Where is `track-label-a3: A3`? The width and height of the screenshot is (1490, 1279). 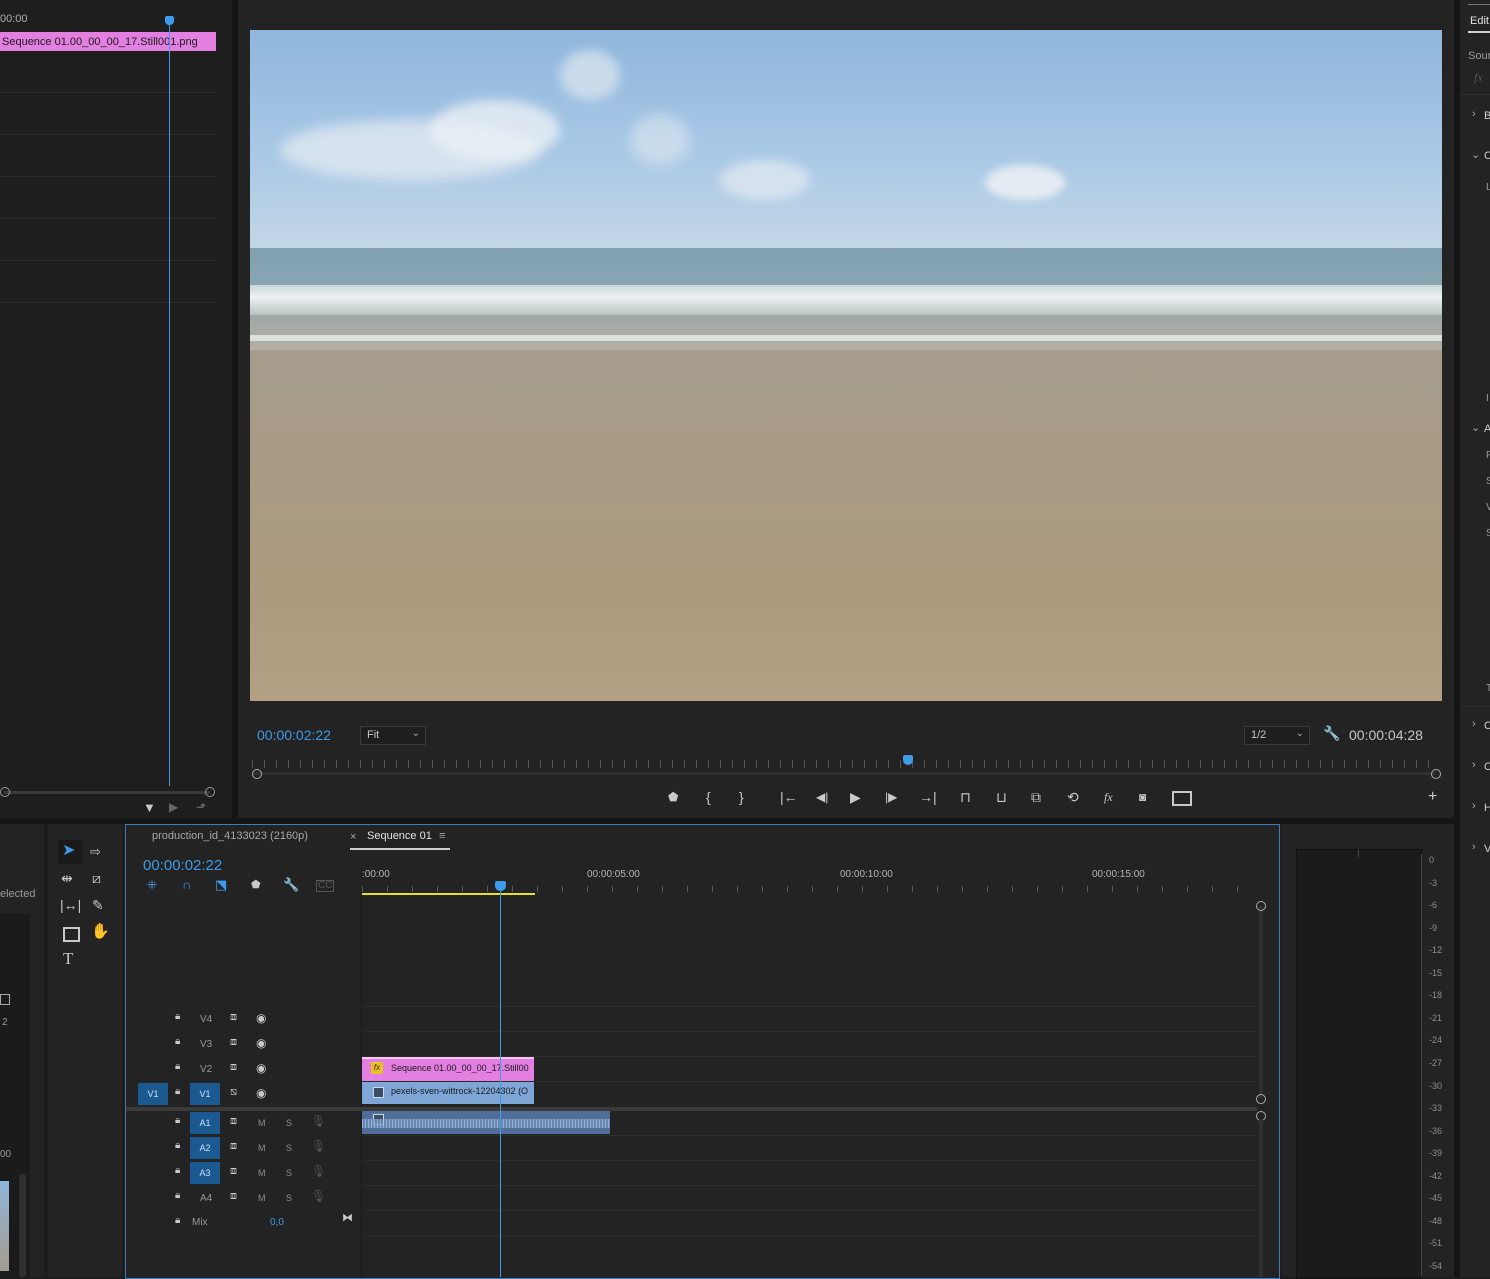 track-label-a3: A3 is located at coordinates (205, 1173).